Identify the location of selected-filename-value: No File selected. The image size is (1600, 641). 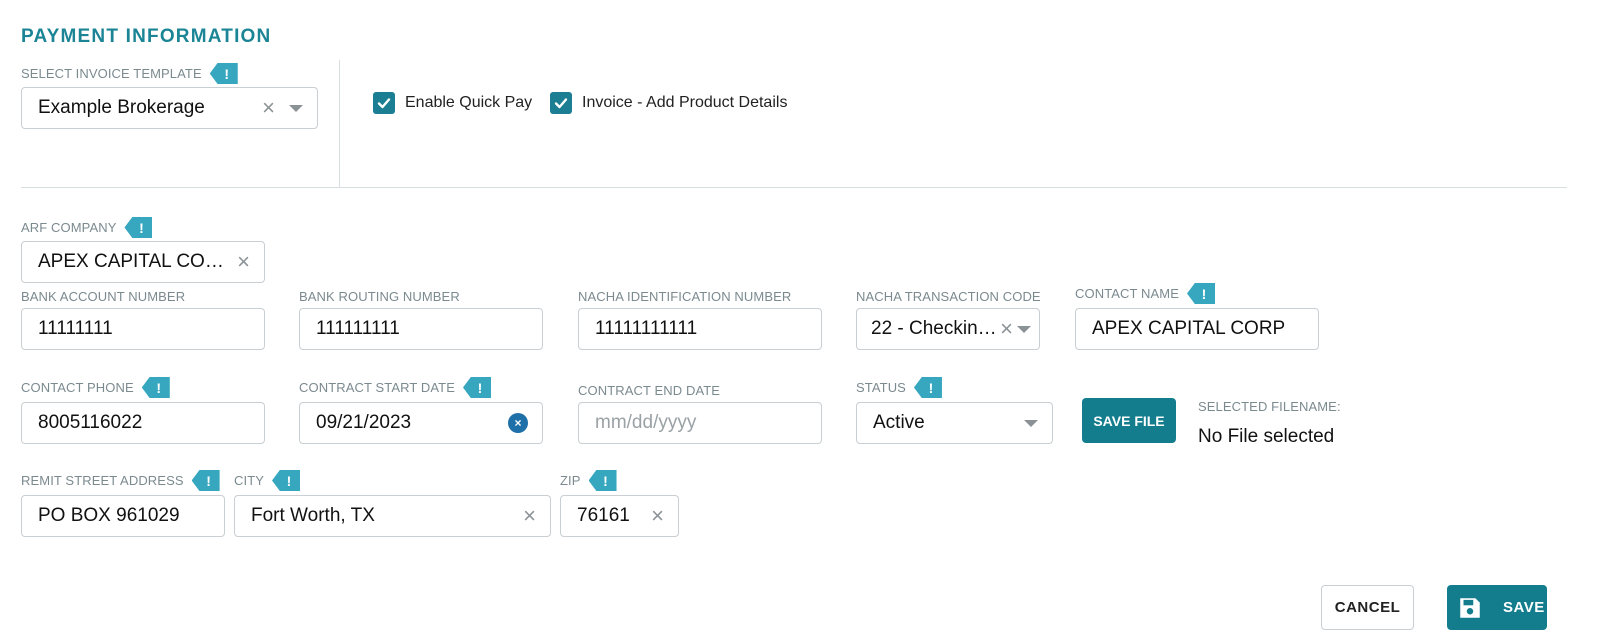
(1266, 436).